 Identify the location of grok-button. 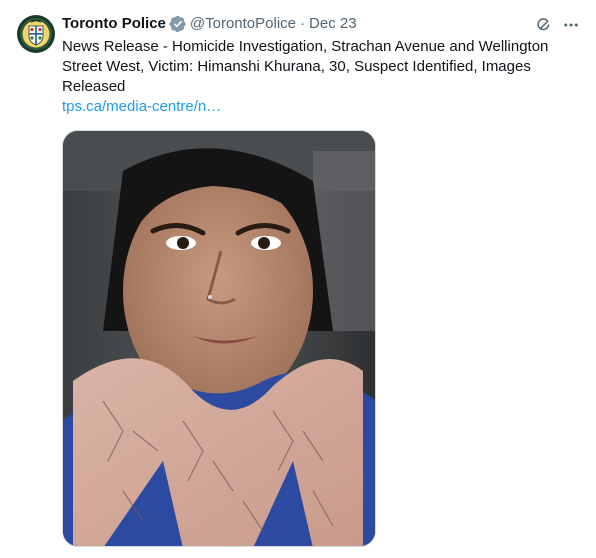
(544, 25).